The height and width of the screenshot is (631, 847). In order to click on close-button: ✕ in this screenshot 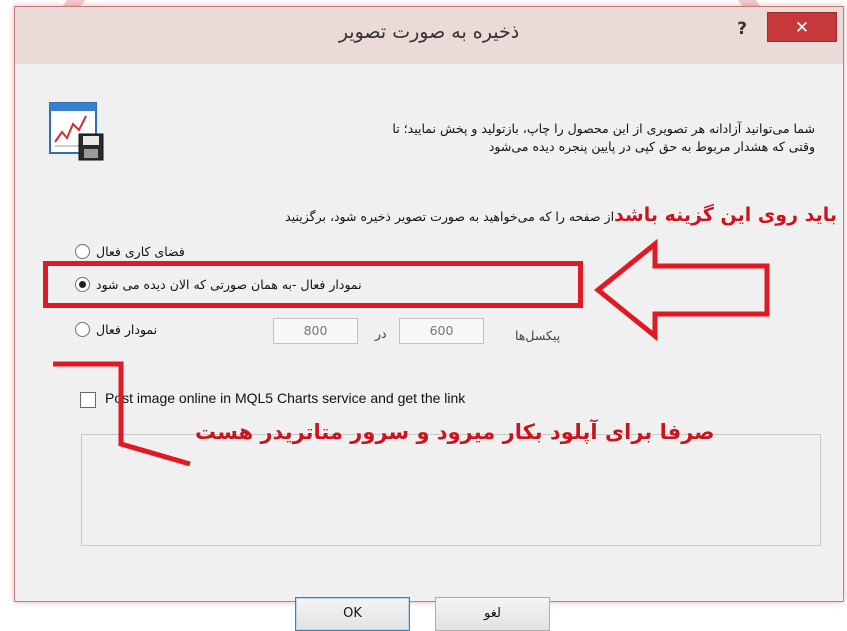, I will do `click(802, 27)`.